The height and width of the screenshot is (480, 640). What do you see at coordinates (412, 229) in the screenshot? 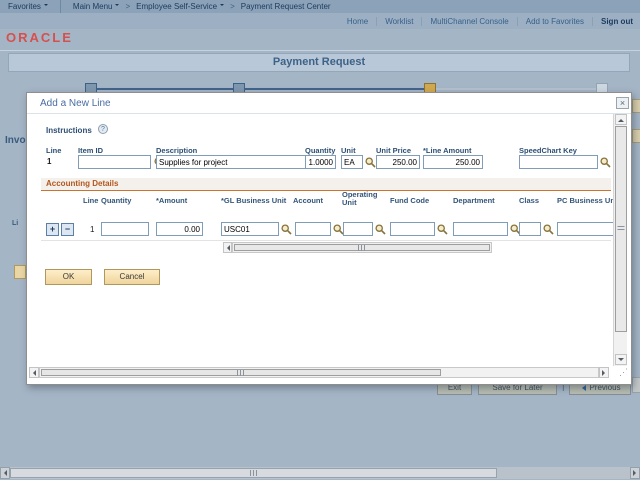
I see `row-fund-code-field` at bounding box center [412, 229].